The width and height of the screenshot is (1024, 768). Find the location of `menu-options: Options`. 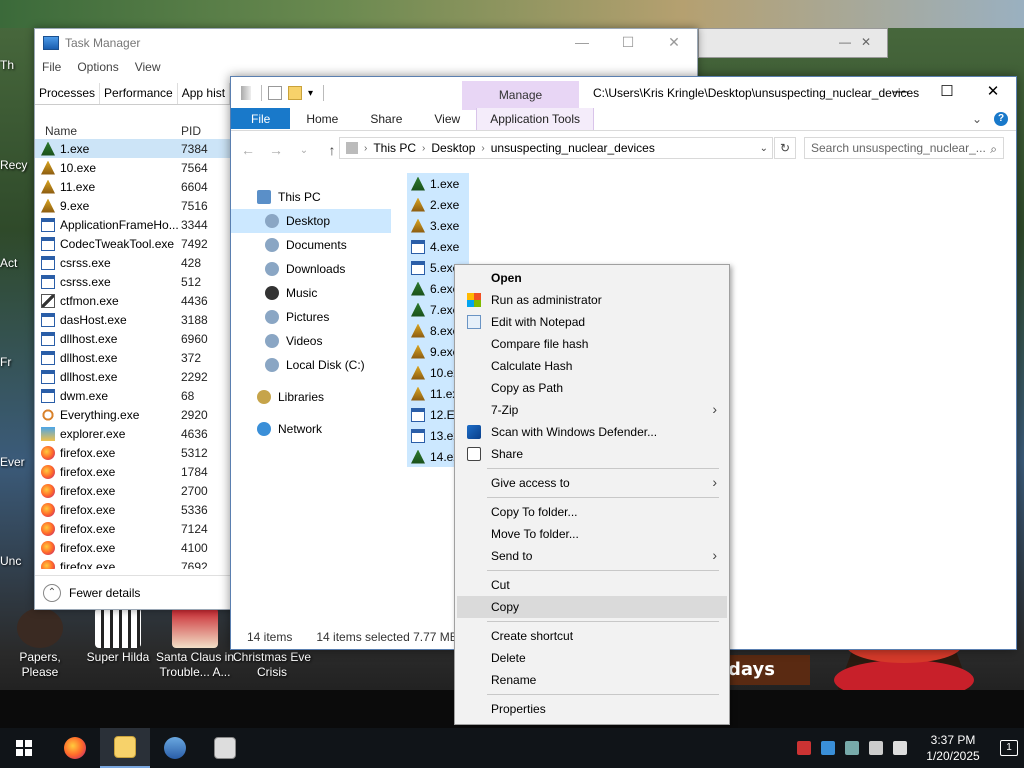

menu-options: Options is located at coordinates (97, 68).